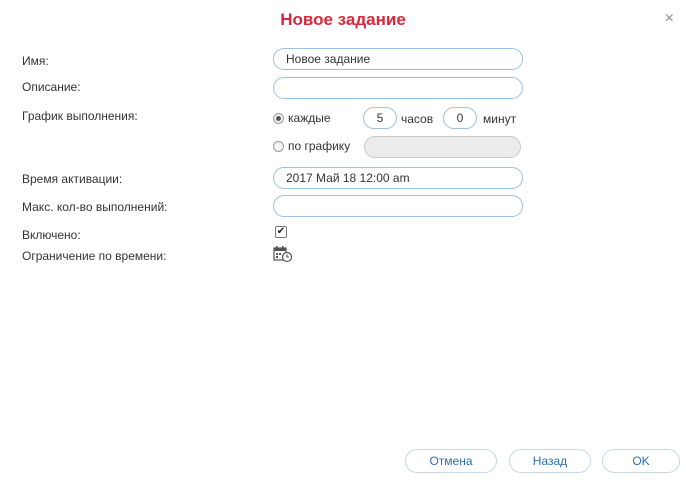 This screenshot has height=484, width=686. What do you see at coordinates (398, 88) in the screenshot?
I see `description-input` at bounding box center [398, 88].